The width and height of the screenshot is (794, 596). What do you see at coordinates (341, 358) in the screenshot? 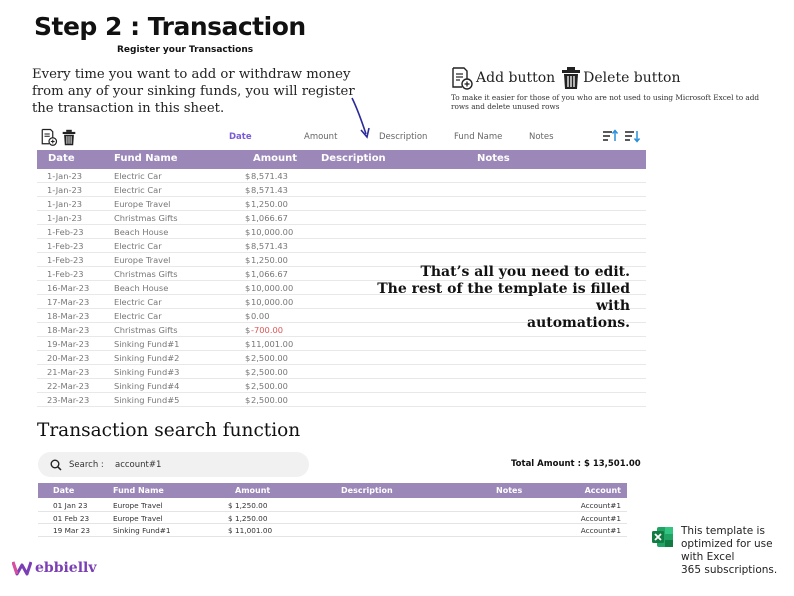
I see `table-row: 20-Mar-23 Sinking Fund#2 $2,500.00` at bounding box center [341, 358].